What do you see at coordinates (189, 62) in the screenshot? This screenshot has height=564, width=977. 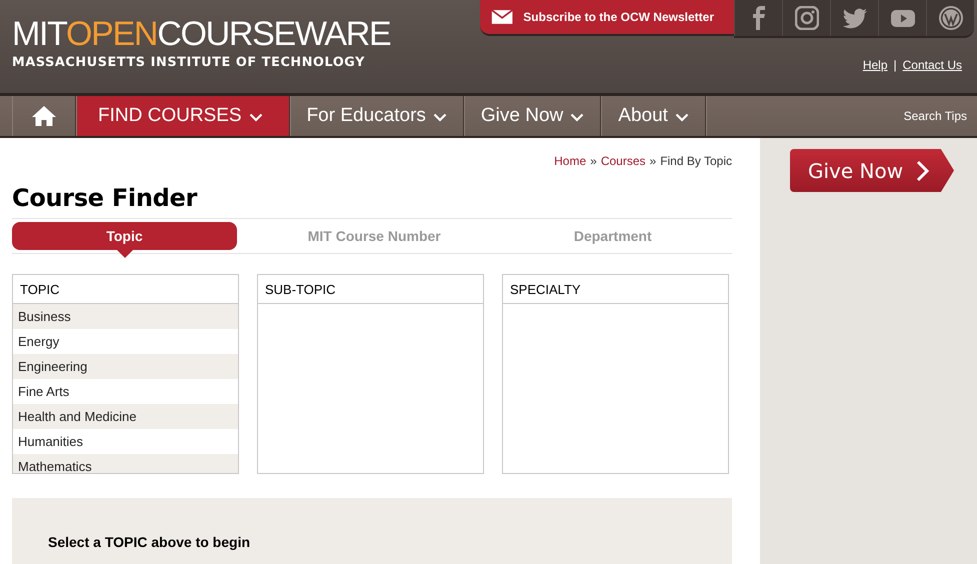 I see `logo-subtitle: MASSACHUSETTS INSTITUTE OF TECHNOLOGY` at bounding box center [189, 62].